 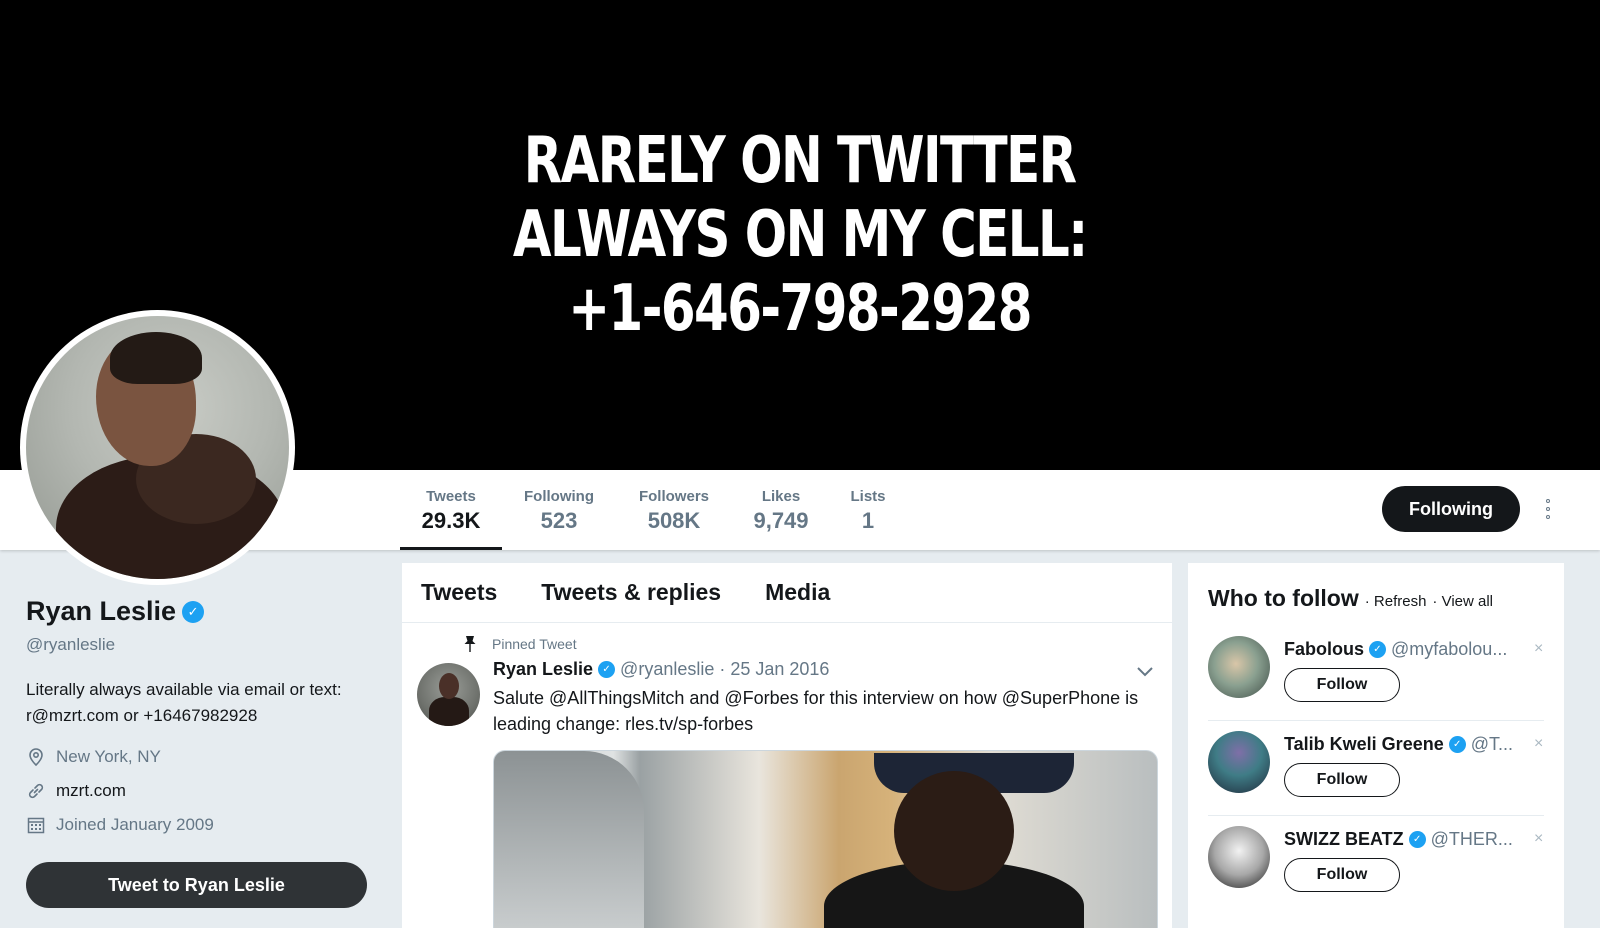 I want to click on stat-lists: Lists 1, so click(x=868, y=510).